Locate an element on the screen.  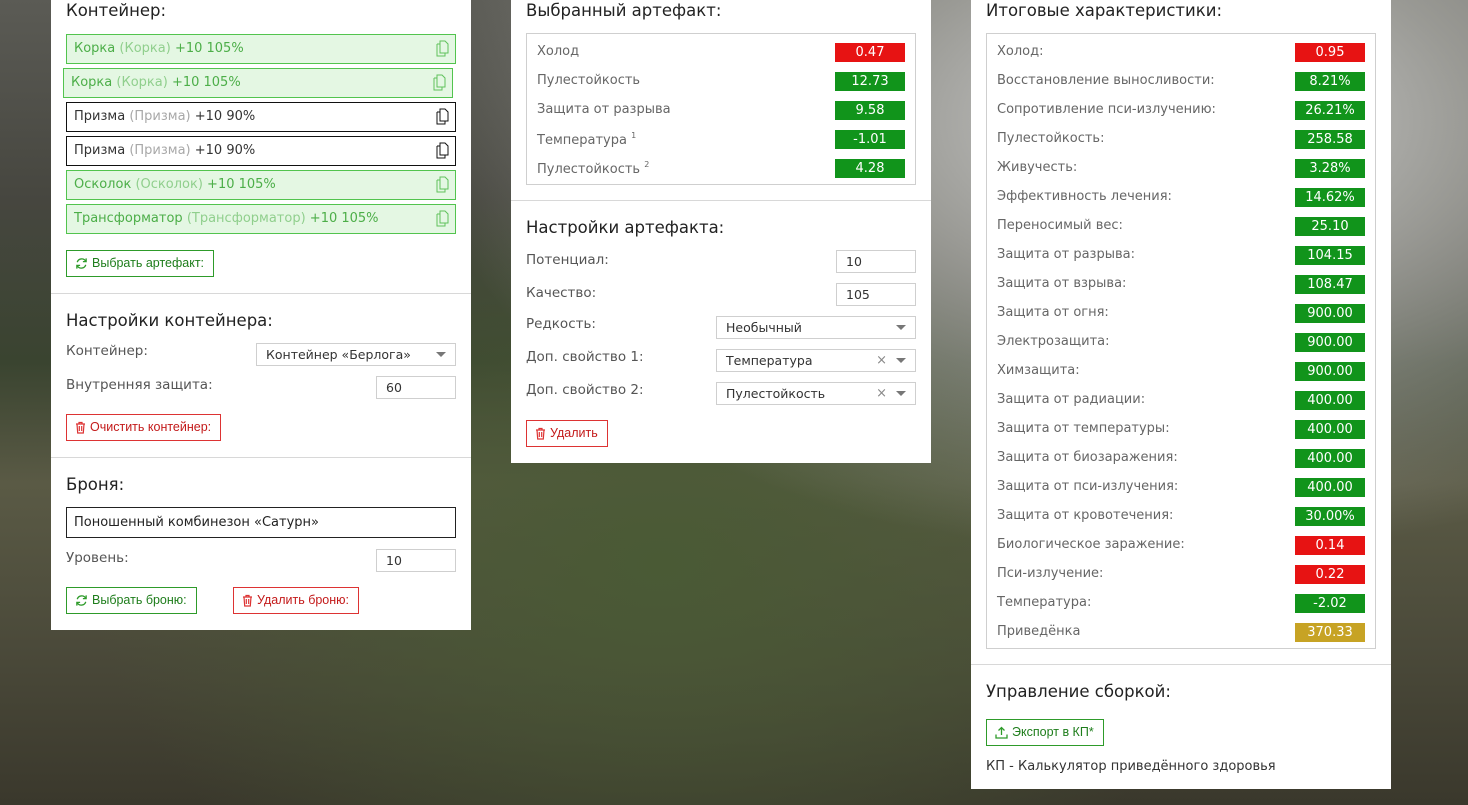
stat-label: Пулестойкость is located at coordinates (589, 169).